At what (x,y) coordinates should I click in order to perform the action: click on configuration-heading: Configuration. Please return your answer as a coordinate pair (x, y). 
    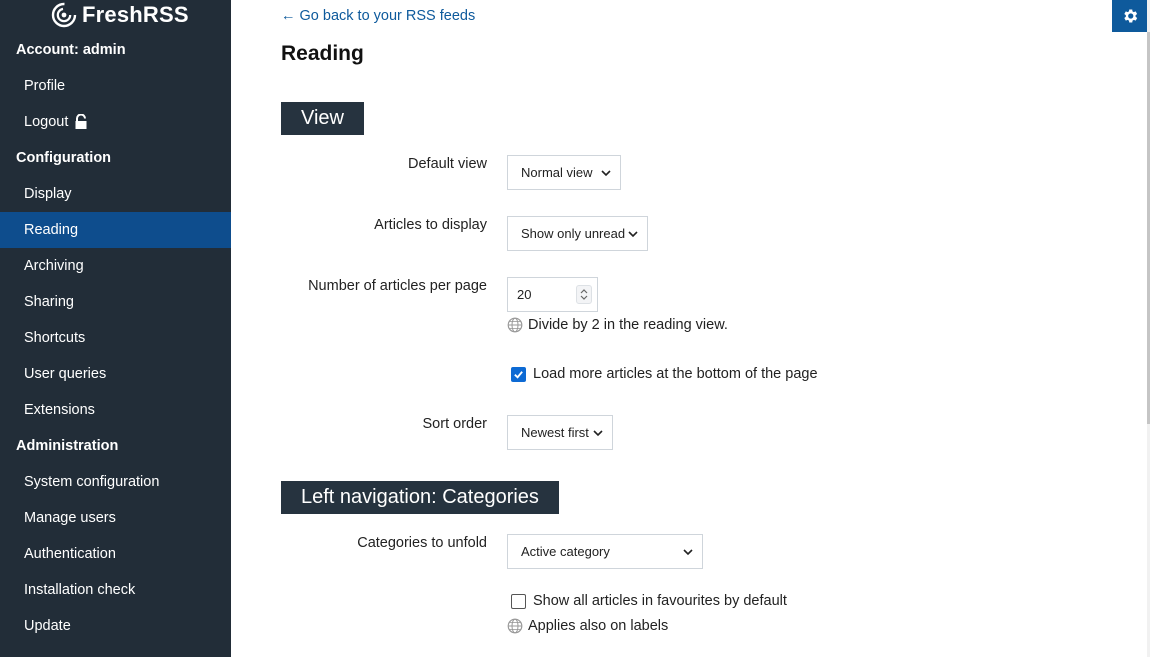
    Looking at the image, I should click on (64, 158).